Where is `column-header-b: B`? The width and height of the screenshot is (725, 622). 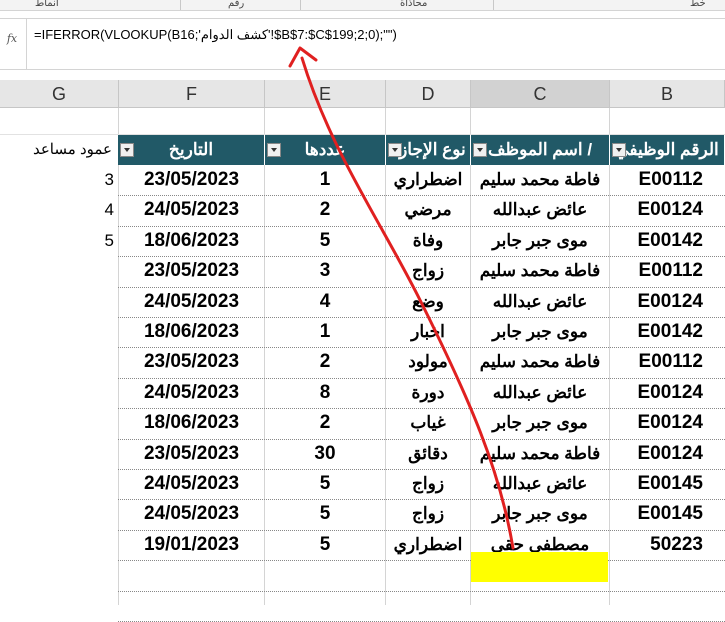 column-header-b: B is located at coordinates (667, 94).